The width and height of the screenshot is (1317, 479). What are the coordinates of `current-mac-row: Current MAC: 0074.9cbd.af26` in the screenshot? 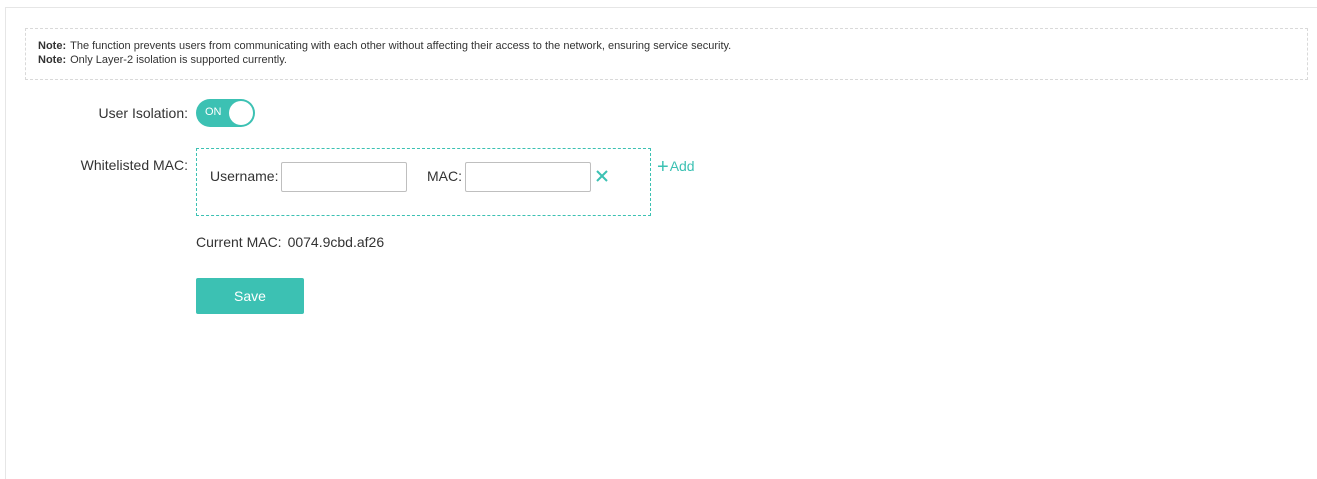 It's located at (290, 242).